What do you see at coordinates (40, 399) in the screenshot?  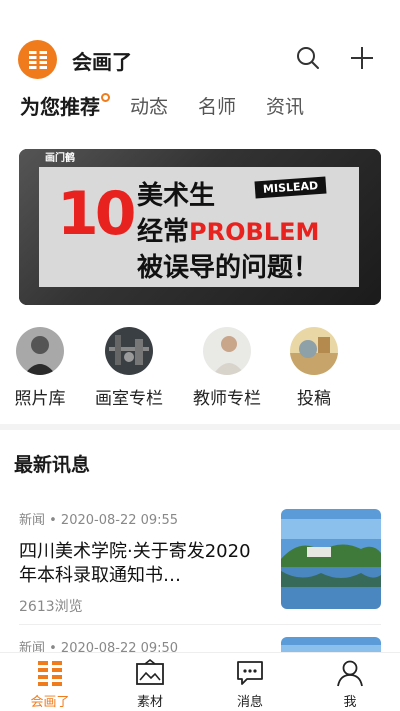 I see `category-label: 照片库` at bounding box center [40, 399].